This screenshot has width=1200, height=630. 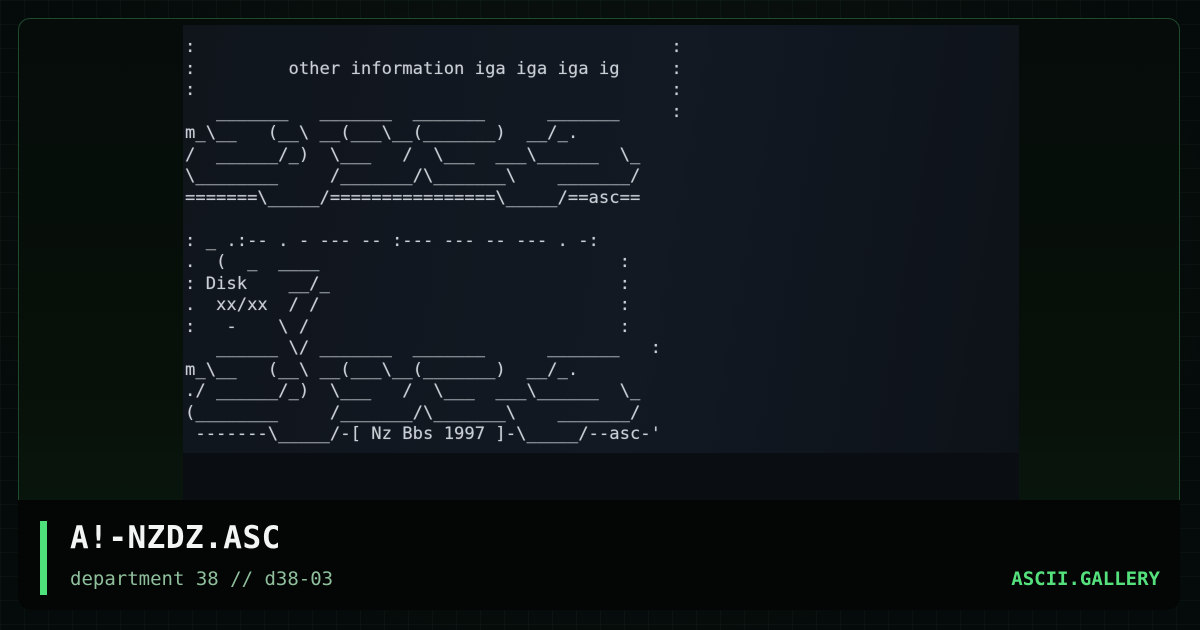 What do you see at coordinates (202, 579) in the screenshot?
I see `file-subtitle: department 38 // d38-03` at bounding box center [202, 579].